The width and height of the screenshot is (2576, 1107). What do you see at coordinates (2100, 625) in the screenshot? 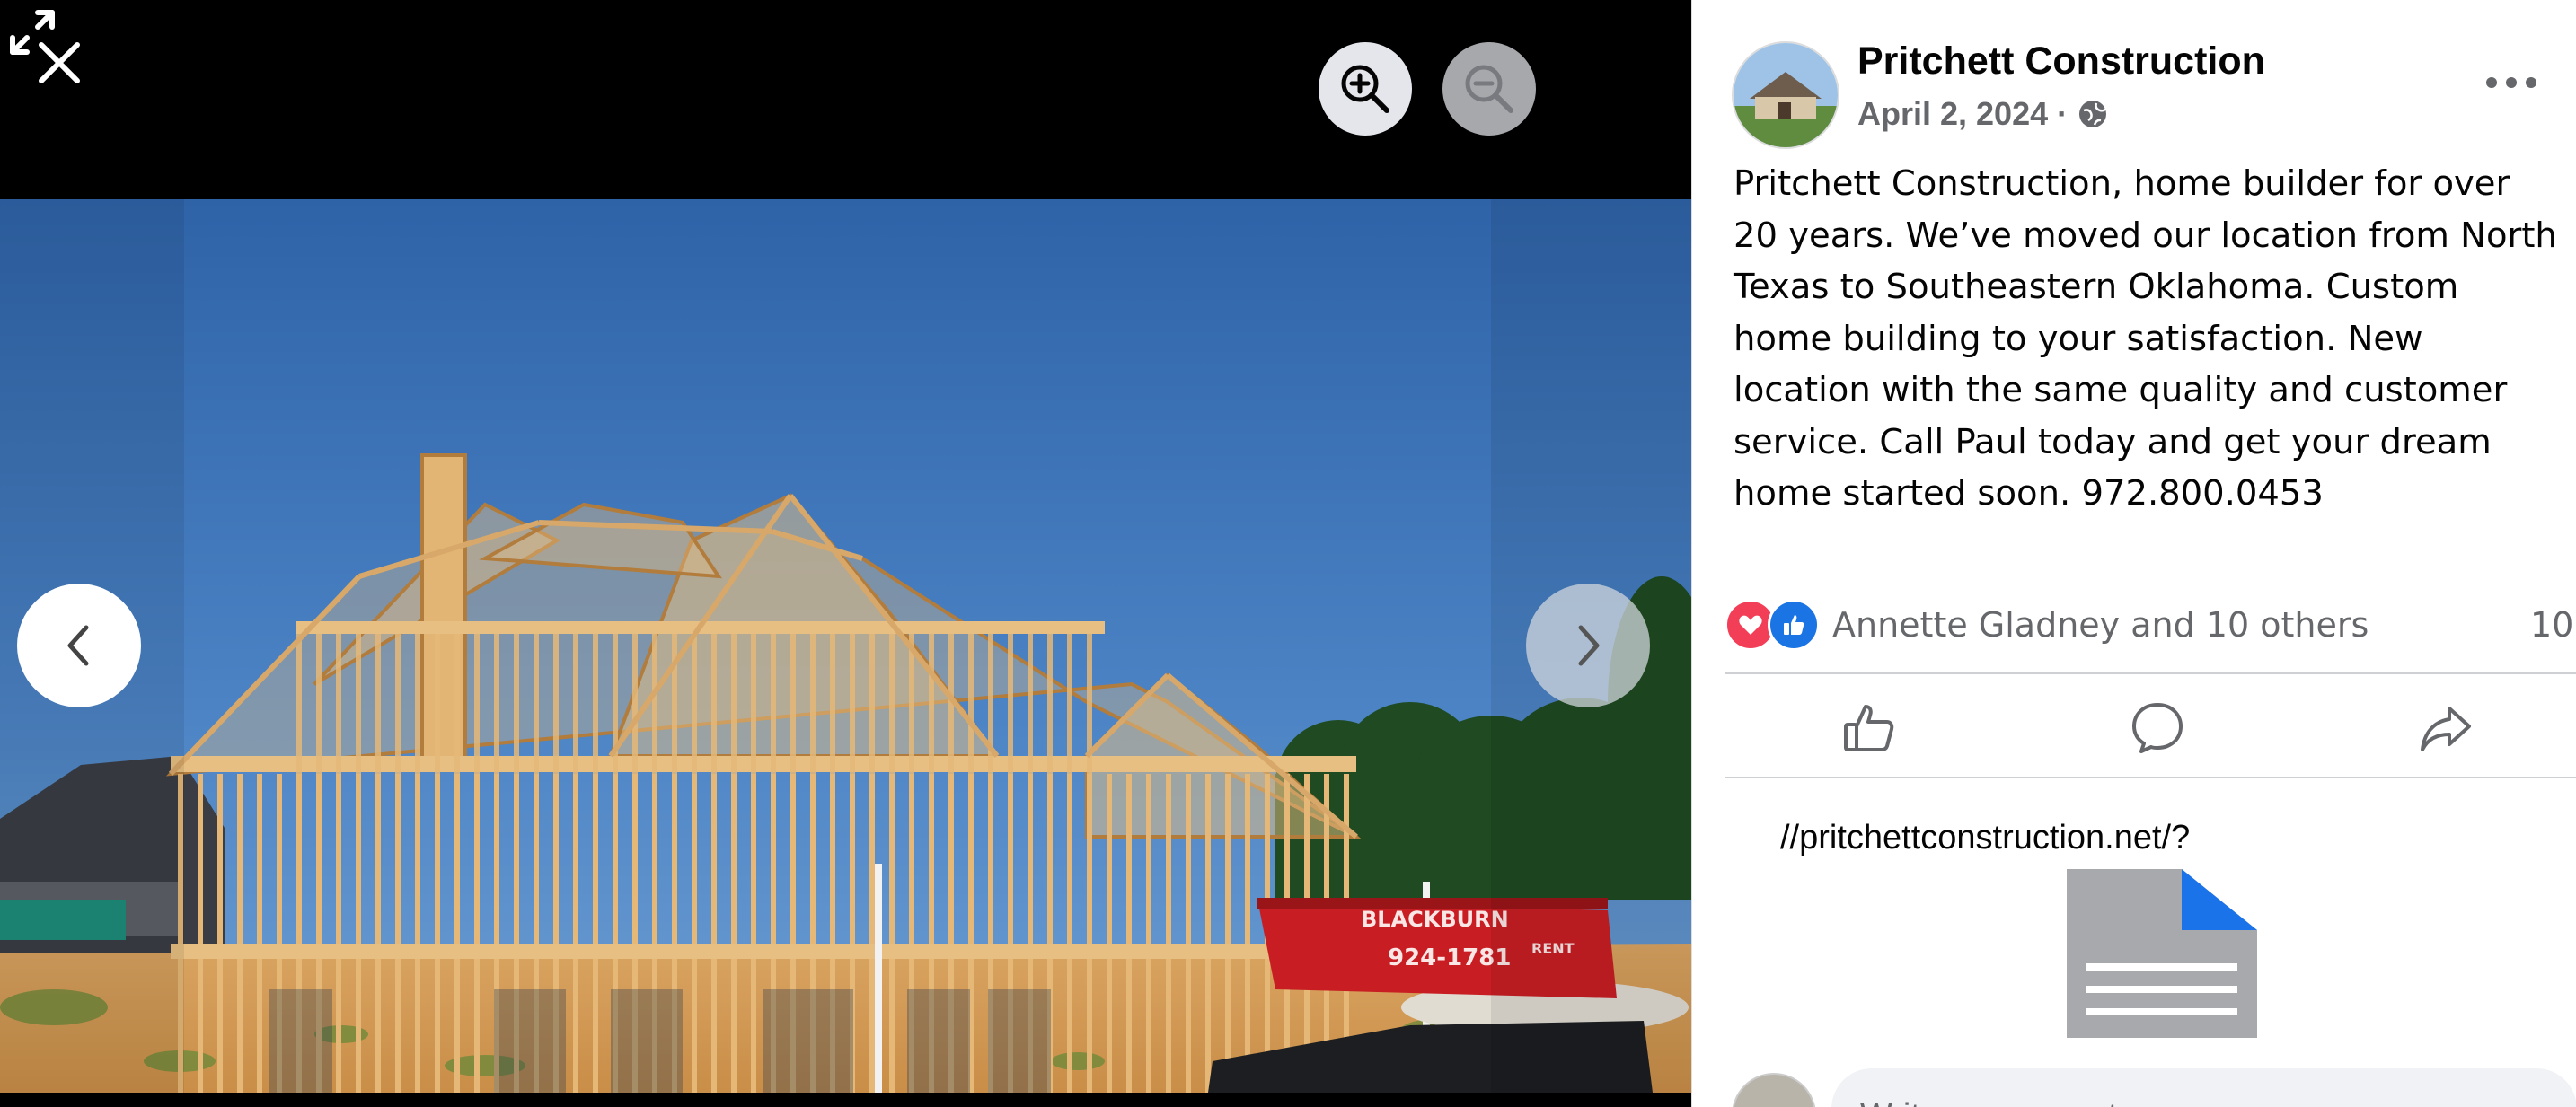
I see `reactions-names: Annette Gladney and 10 others` at bounding box center [2100, 625].